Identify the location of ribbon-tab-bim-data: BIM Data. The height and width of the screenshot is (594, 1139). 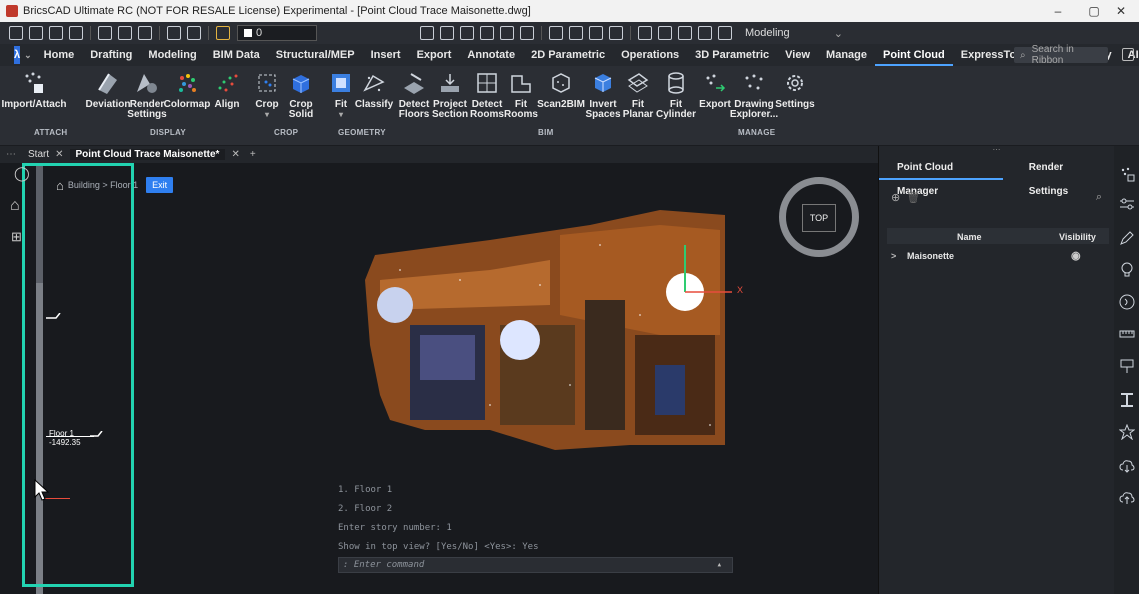
(236, 55).